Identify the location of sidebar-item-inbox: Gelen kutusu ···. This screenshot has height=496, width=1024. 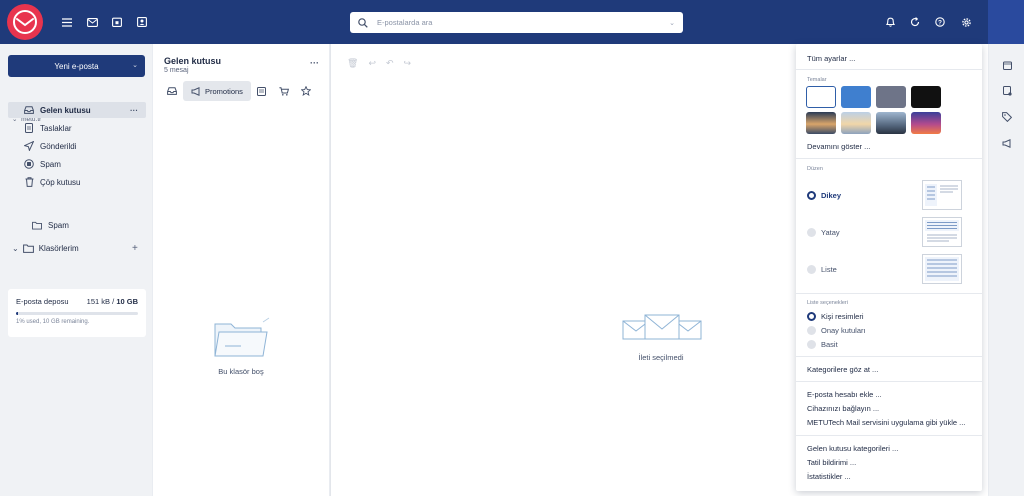
(77, 110).